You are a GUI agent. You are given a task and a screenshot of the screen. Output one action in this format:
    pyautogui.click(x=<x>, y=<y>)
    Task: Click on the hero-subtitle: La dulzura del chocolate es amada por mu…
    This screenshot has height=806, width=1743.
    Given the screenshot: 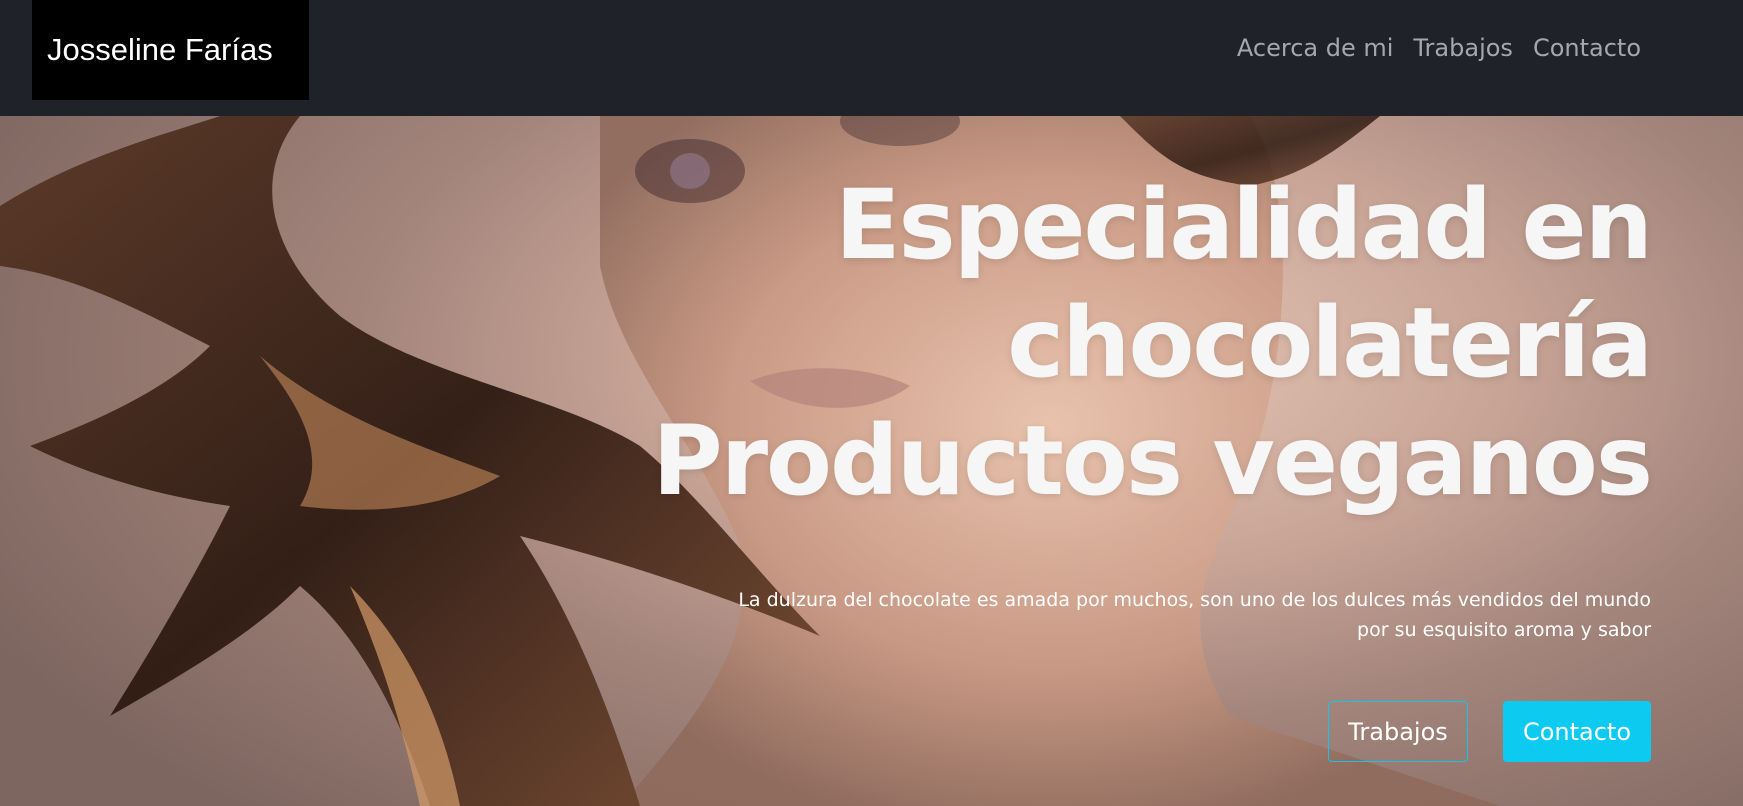 What is the action you would take?
    pyautogui.click(x=1194, y=615)
    